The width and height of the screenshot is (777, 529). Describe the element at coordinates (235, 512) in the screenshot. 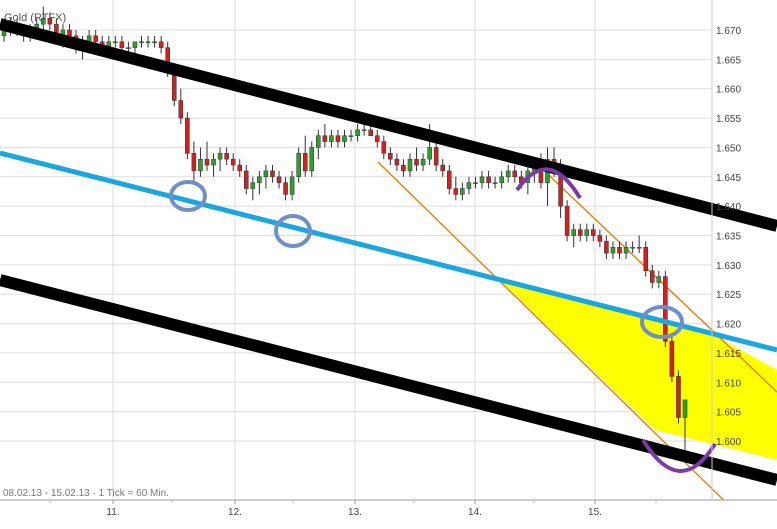

I see `x-tick-label: 12.` at that location.